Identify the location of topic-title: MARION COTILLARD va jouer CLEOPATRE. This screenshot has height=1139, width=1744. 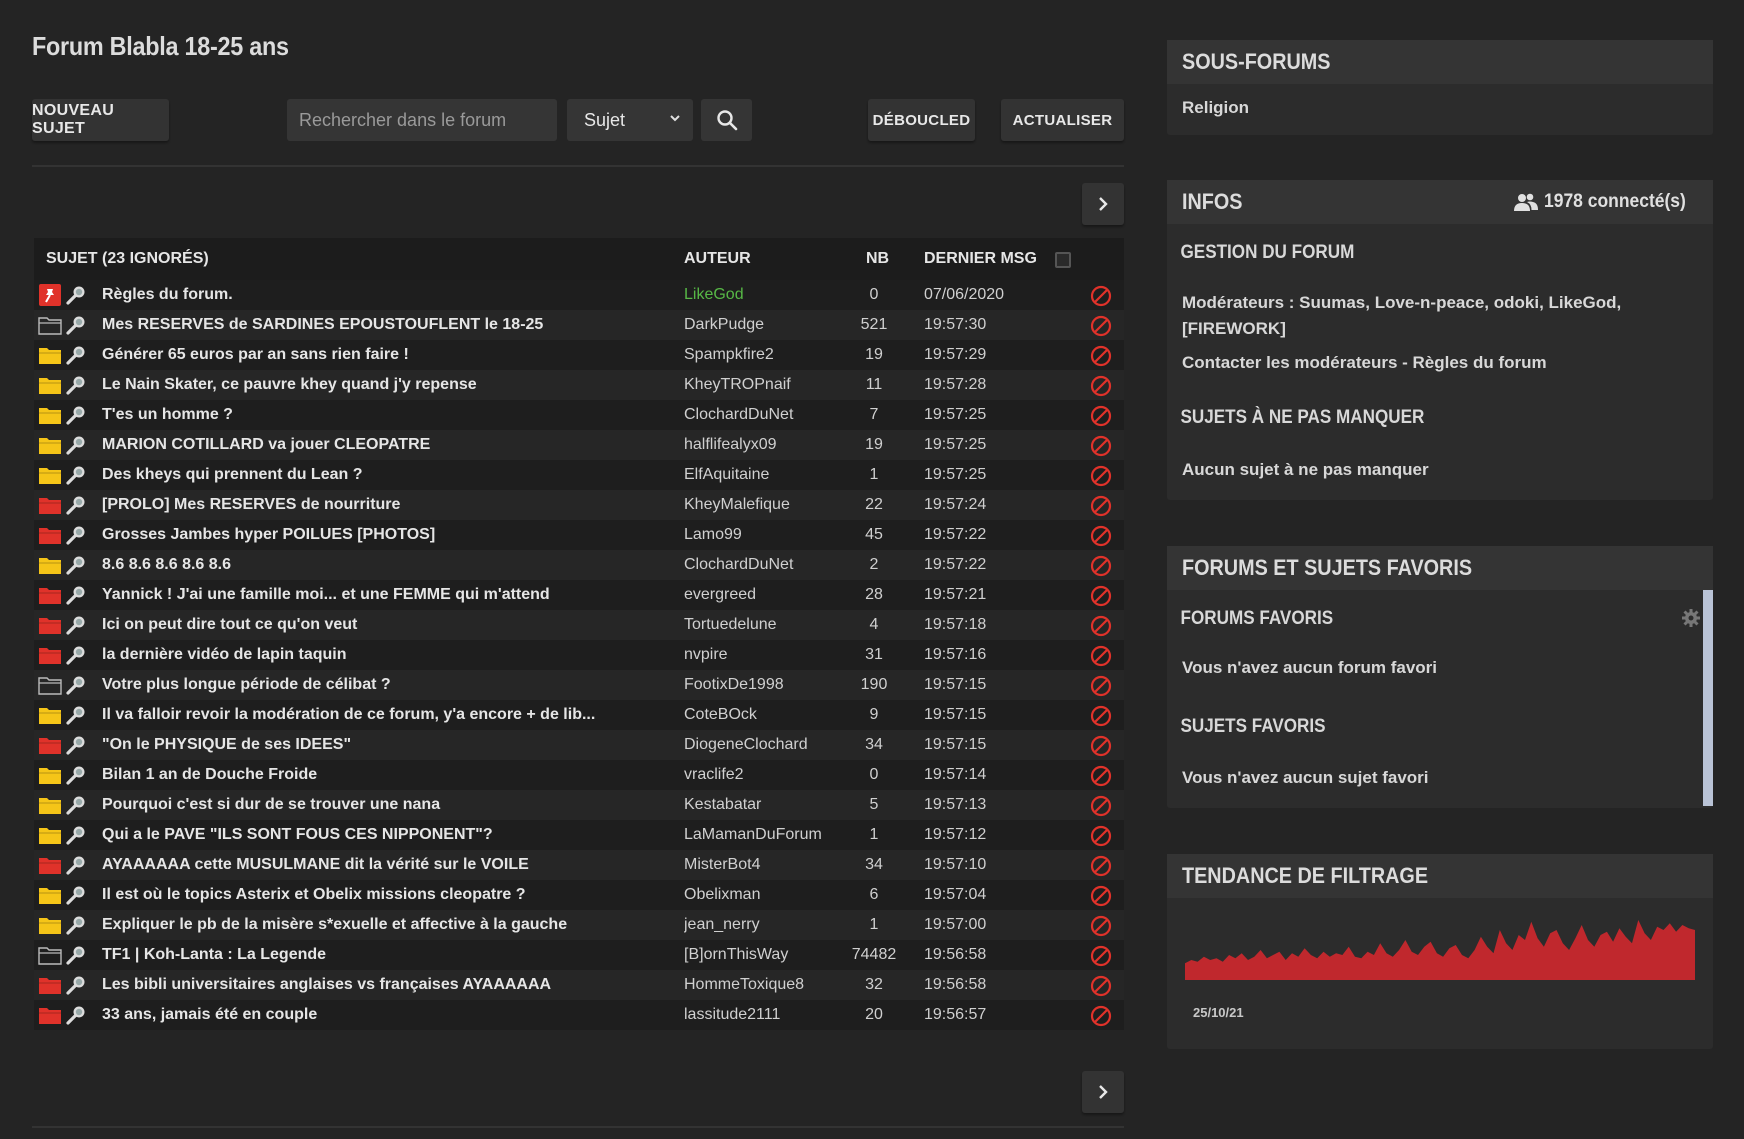
(389, 445).